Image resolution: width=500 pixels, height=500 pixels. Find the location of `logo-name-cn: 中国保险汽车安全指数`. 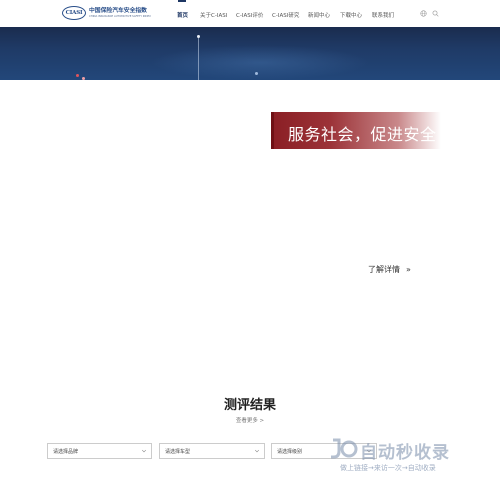

logo-name-cn: 中国保险汽车安全指数 is located at coordinates (118, 10).